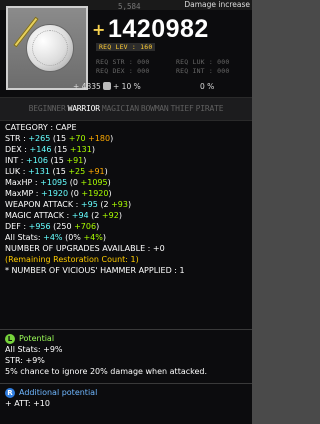  Describe the element at coordinates (85, 248) in the screenshot. I see `upgrades-available: NUMBER OF UPGRADES AVAILABLE : +0` at that location.